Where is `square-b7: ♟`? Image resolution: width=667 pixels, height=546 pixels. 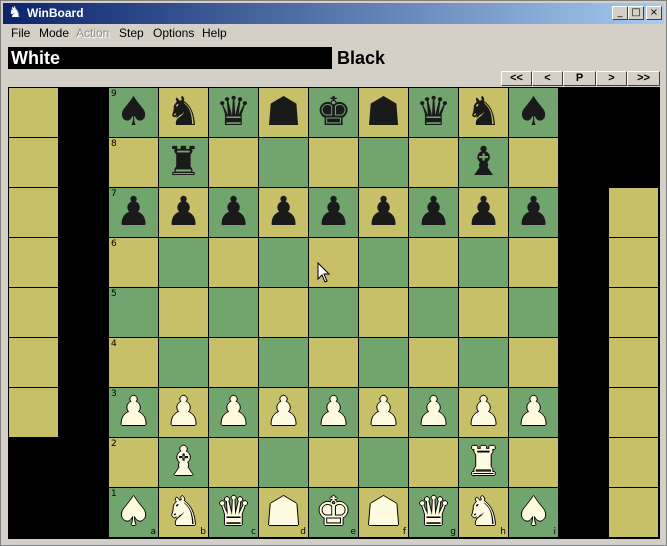 square-b7: ♟ is located at coordinates (184, 213).